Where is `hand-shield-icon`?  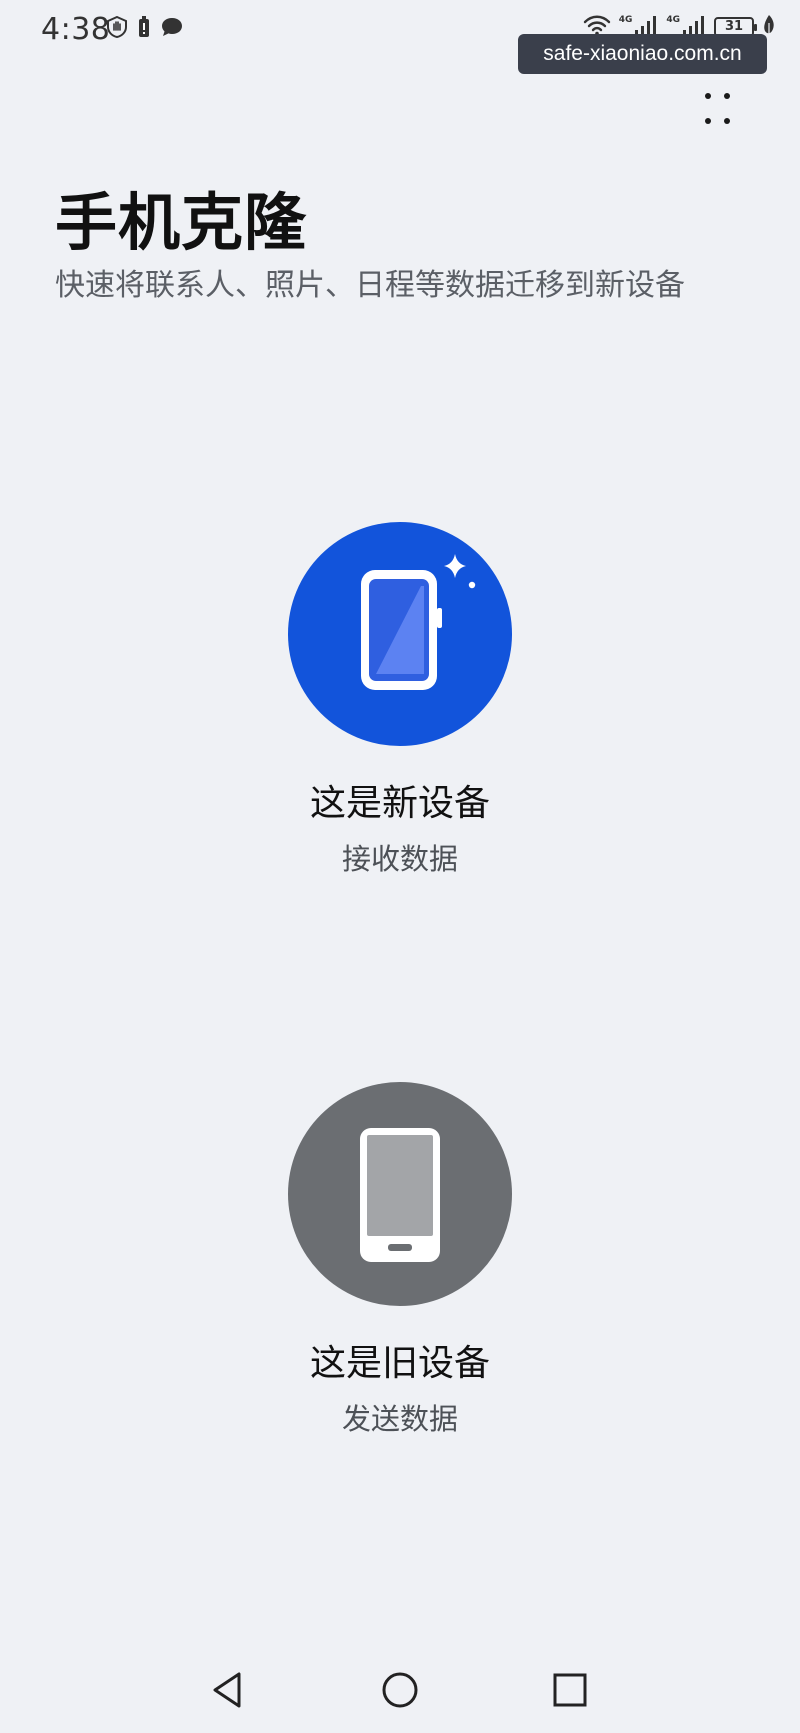
hand-shield-icon is located at coordinates (117, 28).